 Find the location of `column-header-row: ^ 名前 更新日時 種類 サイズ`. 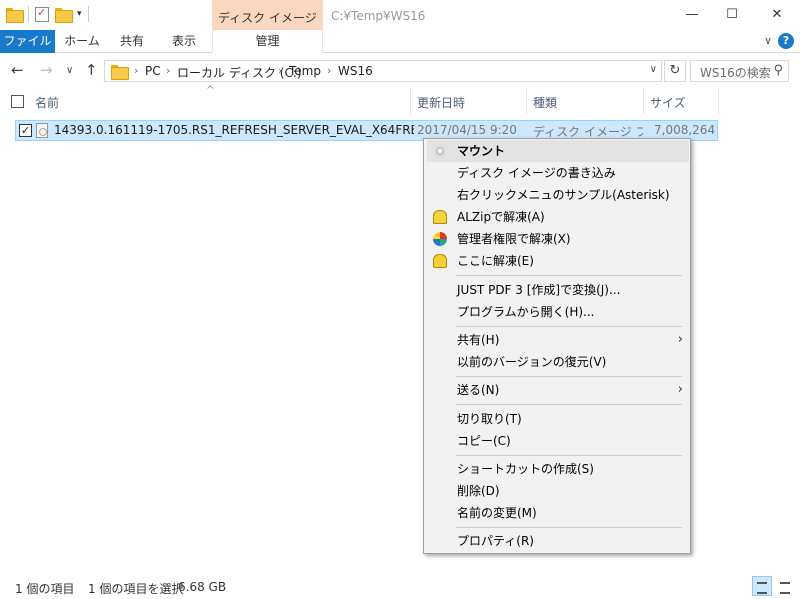

column-header-row: ^ 名前 更新日時 種類 サイズ is located at coordinates (400, 99).